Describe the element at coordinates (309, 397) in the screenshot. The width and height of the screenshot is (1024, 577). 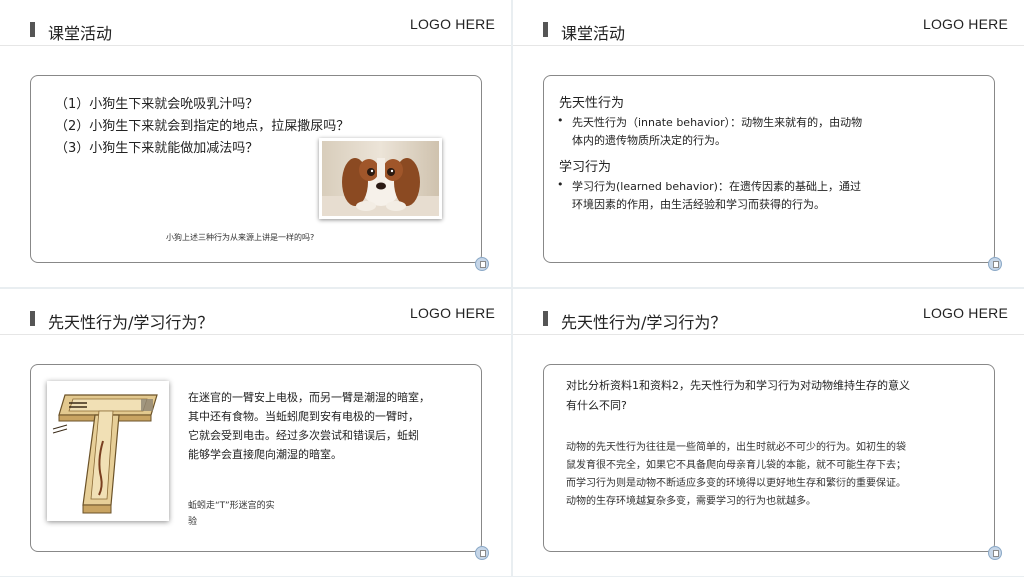
I see `maze-text-line-1: 在迷官的一臂安上电极，而另一臂是潮湿的暗室，` at that location.